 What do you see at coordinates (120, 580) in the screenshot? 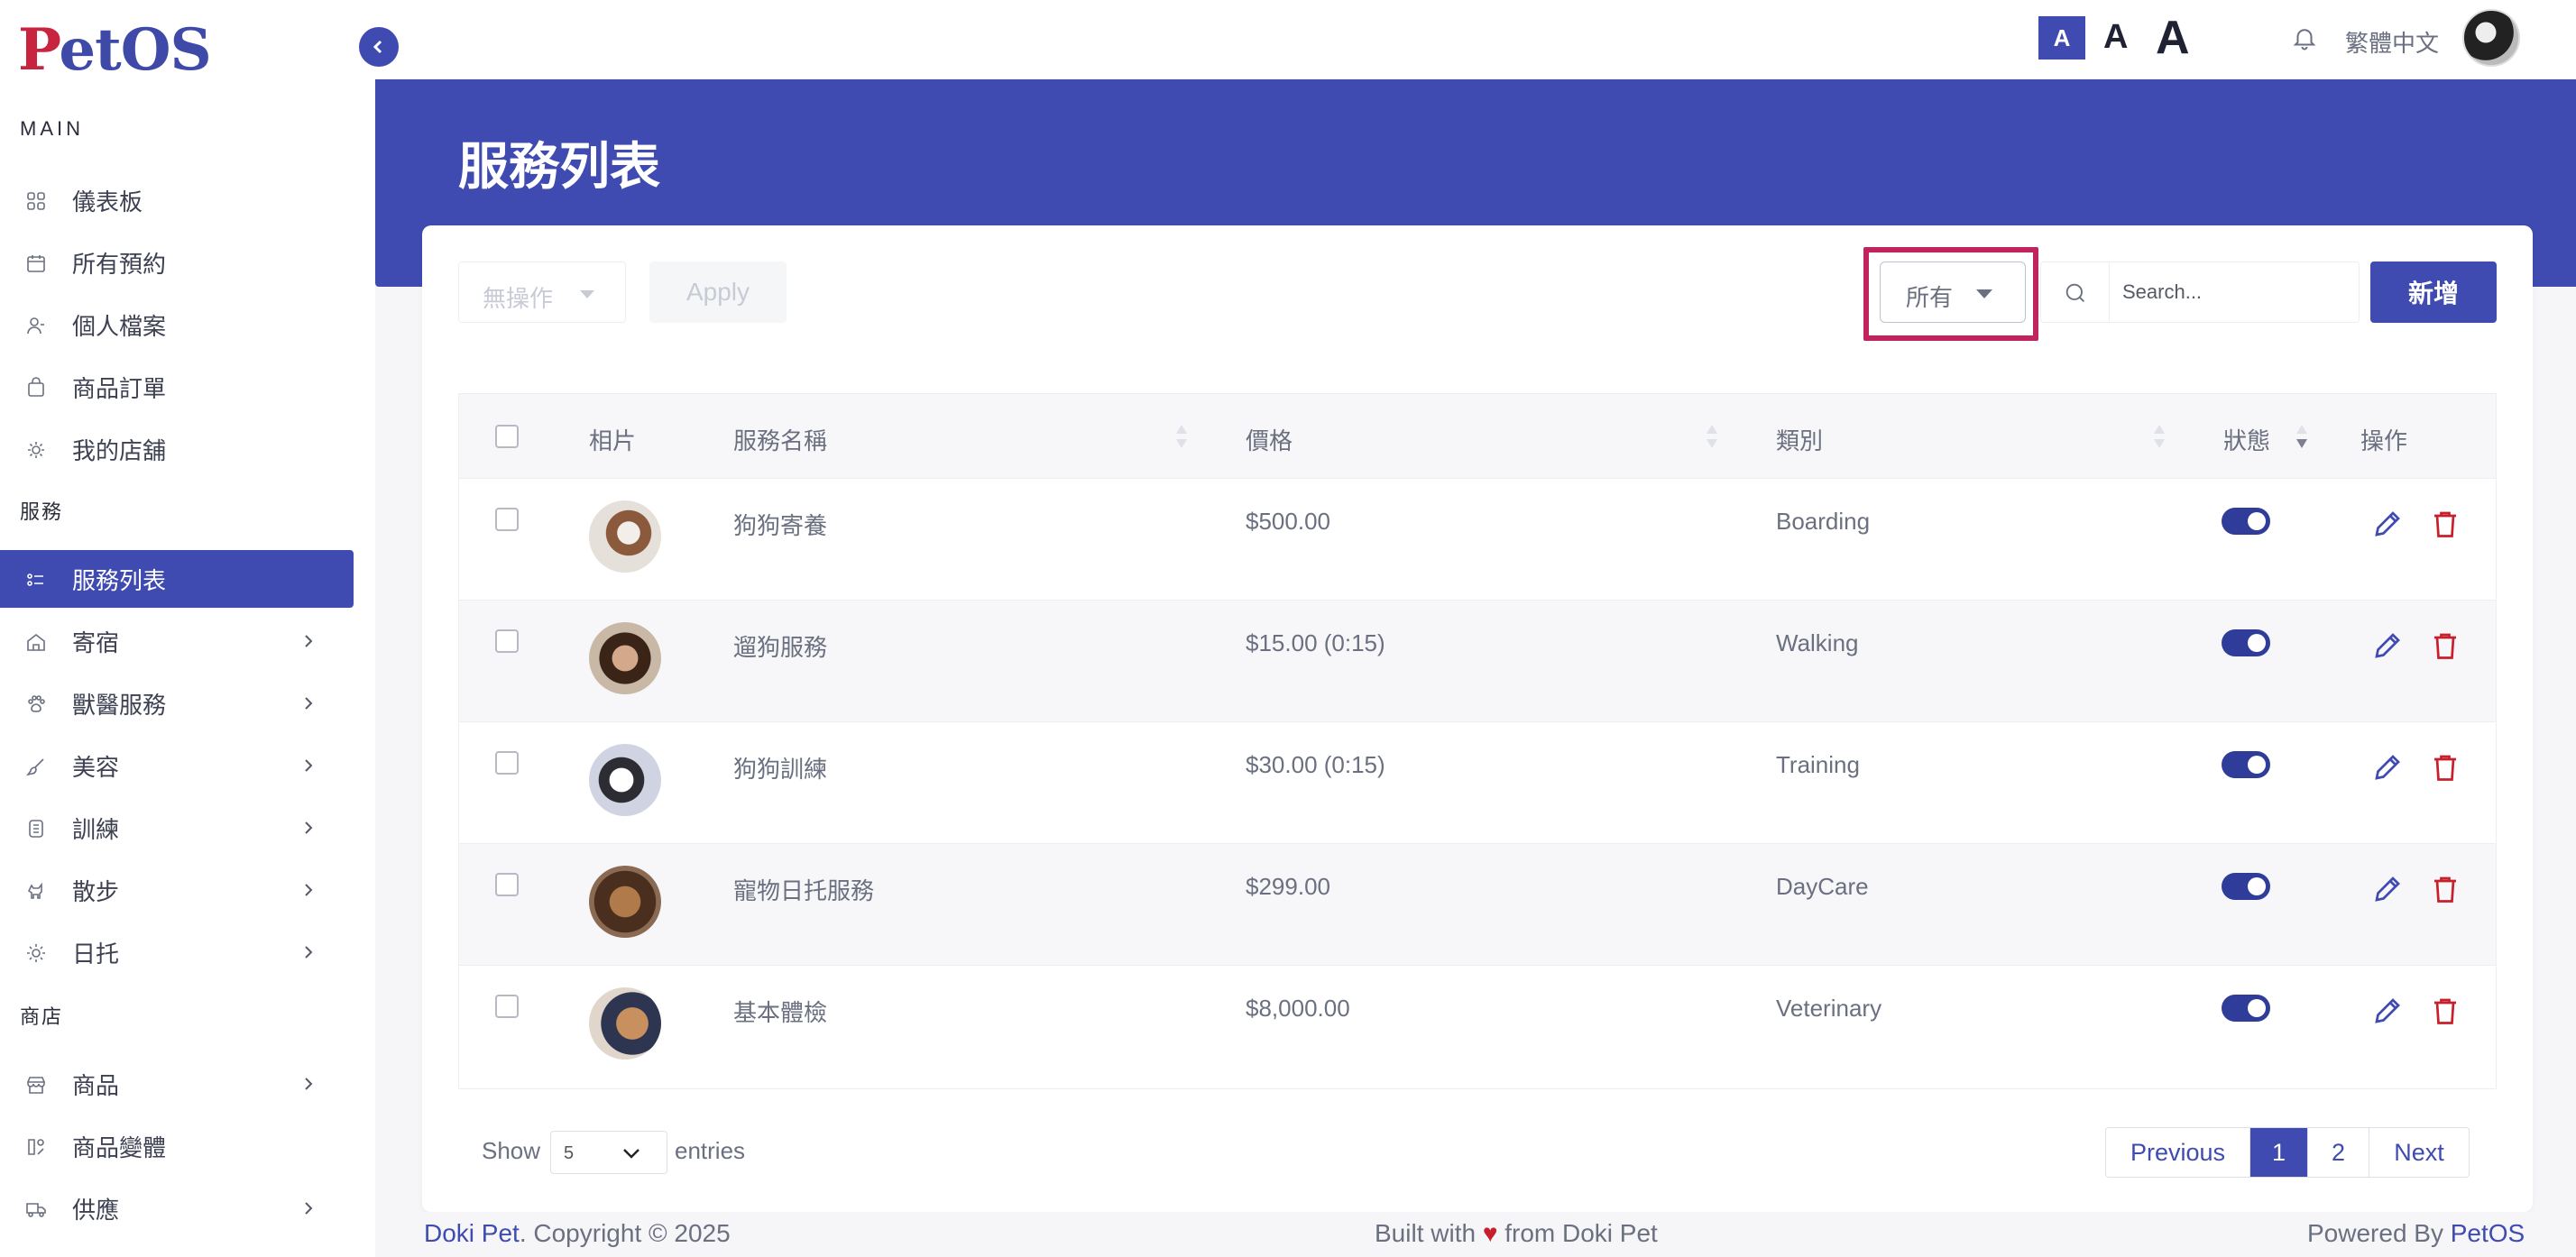
I see `sidebar-item-label: 服務列表` at bounding box center [120, 580].